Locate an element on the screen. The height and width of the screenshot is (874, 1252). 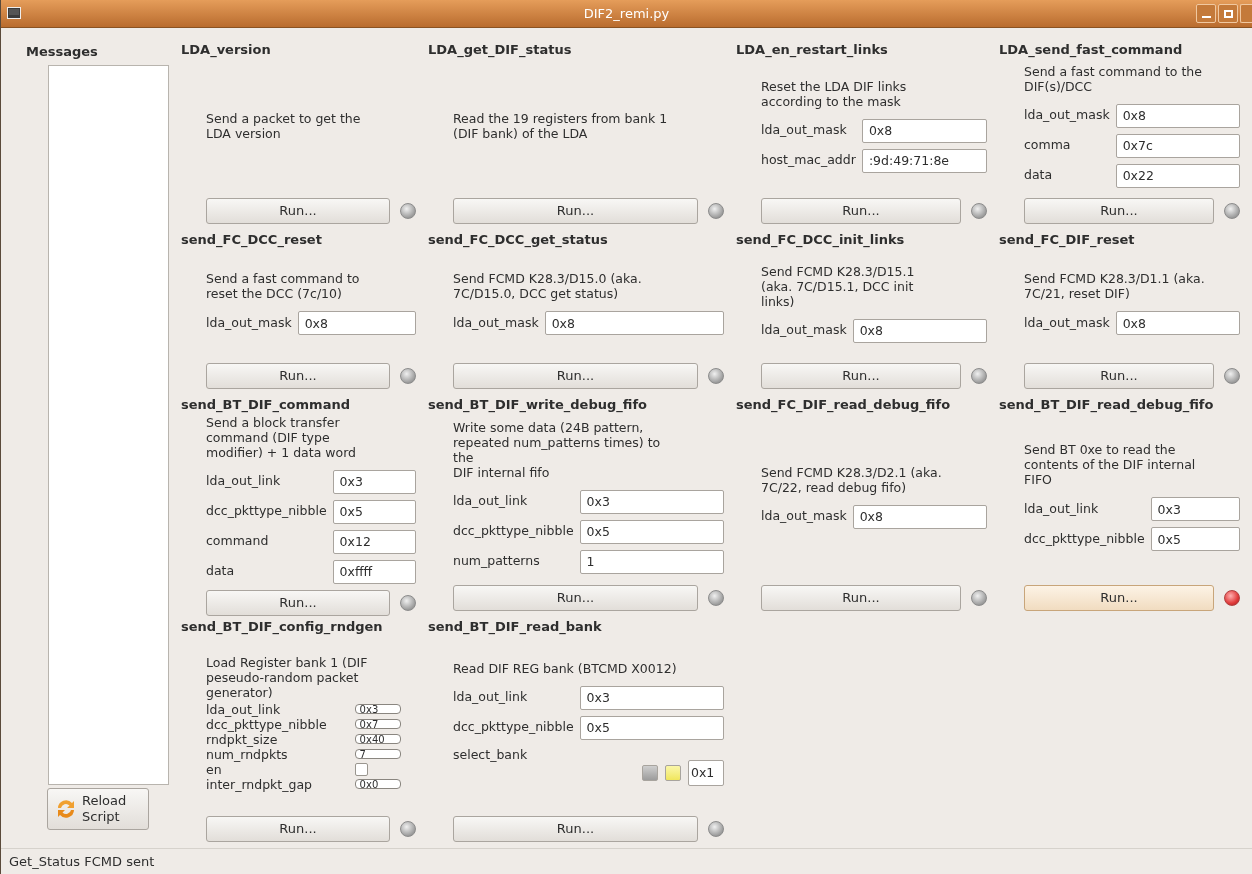
input-field: 0x7c is located at coordinates (1177, 145).